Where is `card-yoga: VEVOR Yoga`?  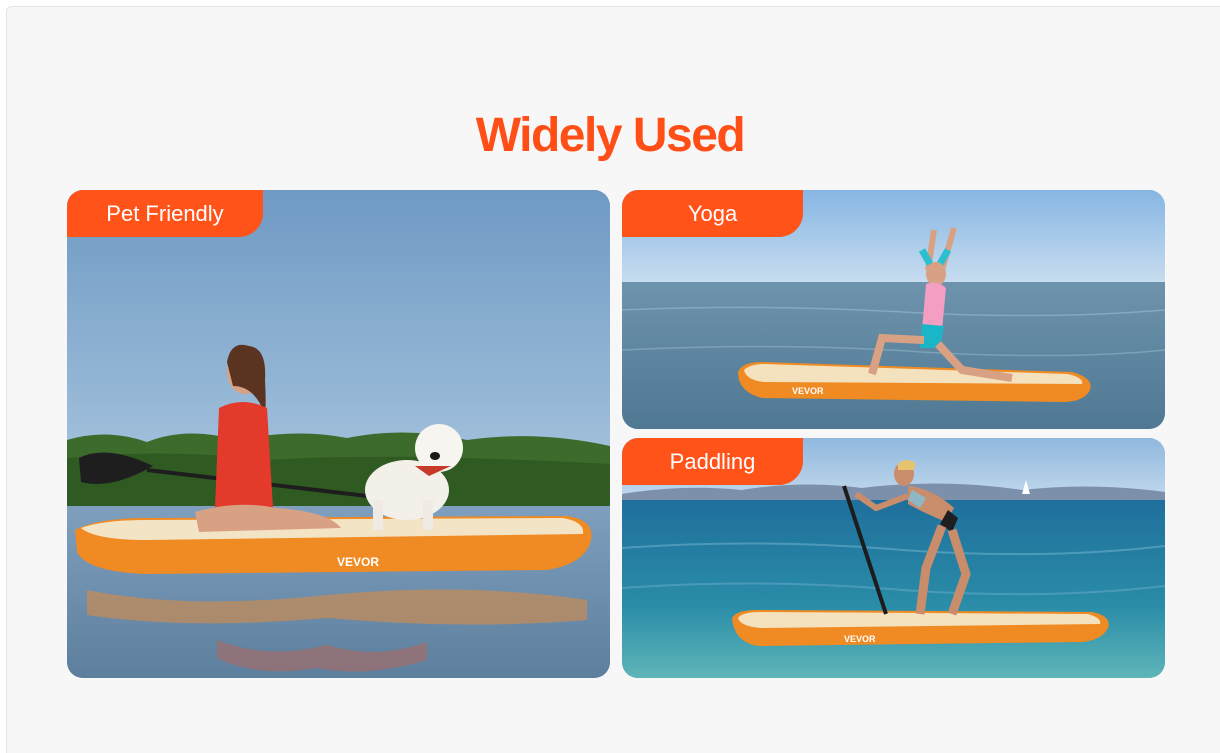
card-yoga: VEVOR Yoga is located at coordinates (893, 309).